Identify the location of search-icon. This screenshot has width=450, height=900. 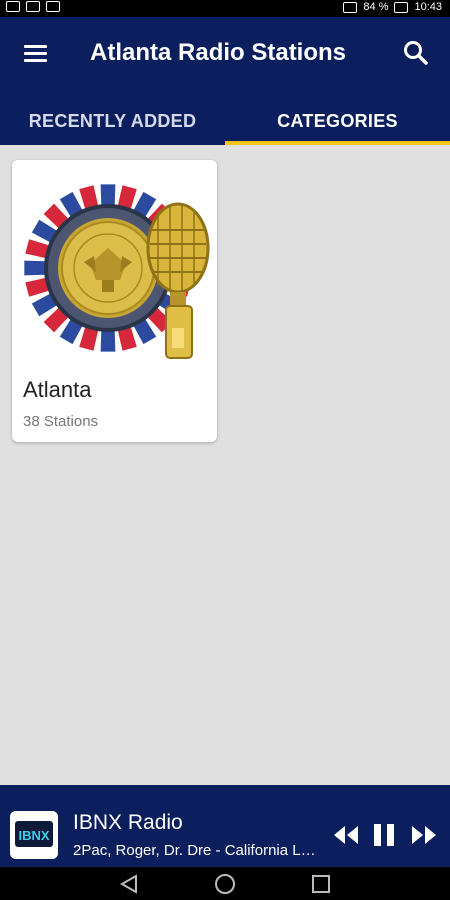
(416, 53).